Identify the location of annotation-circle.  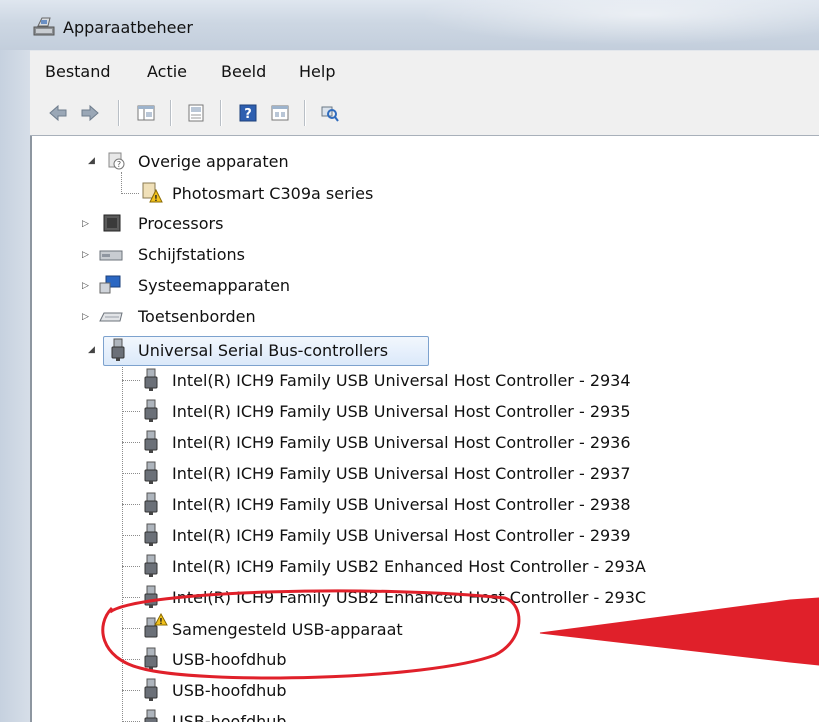
(311, 634).